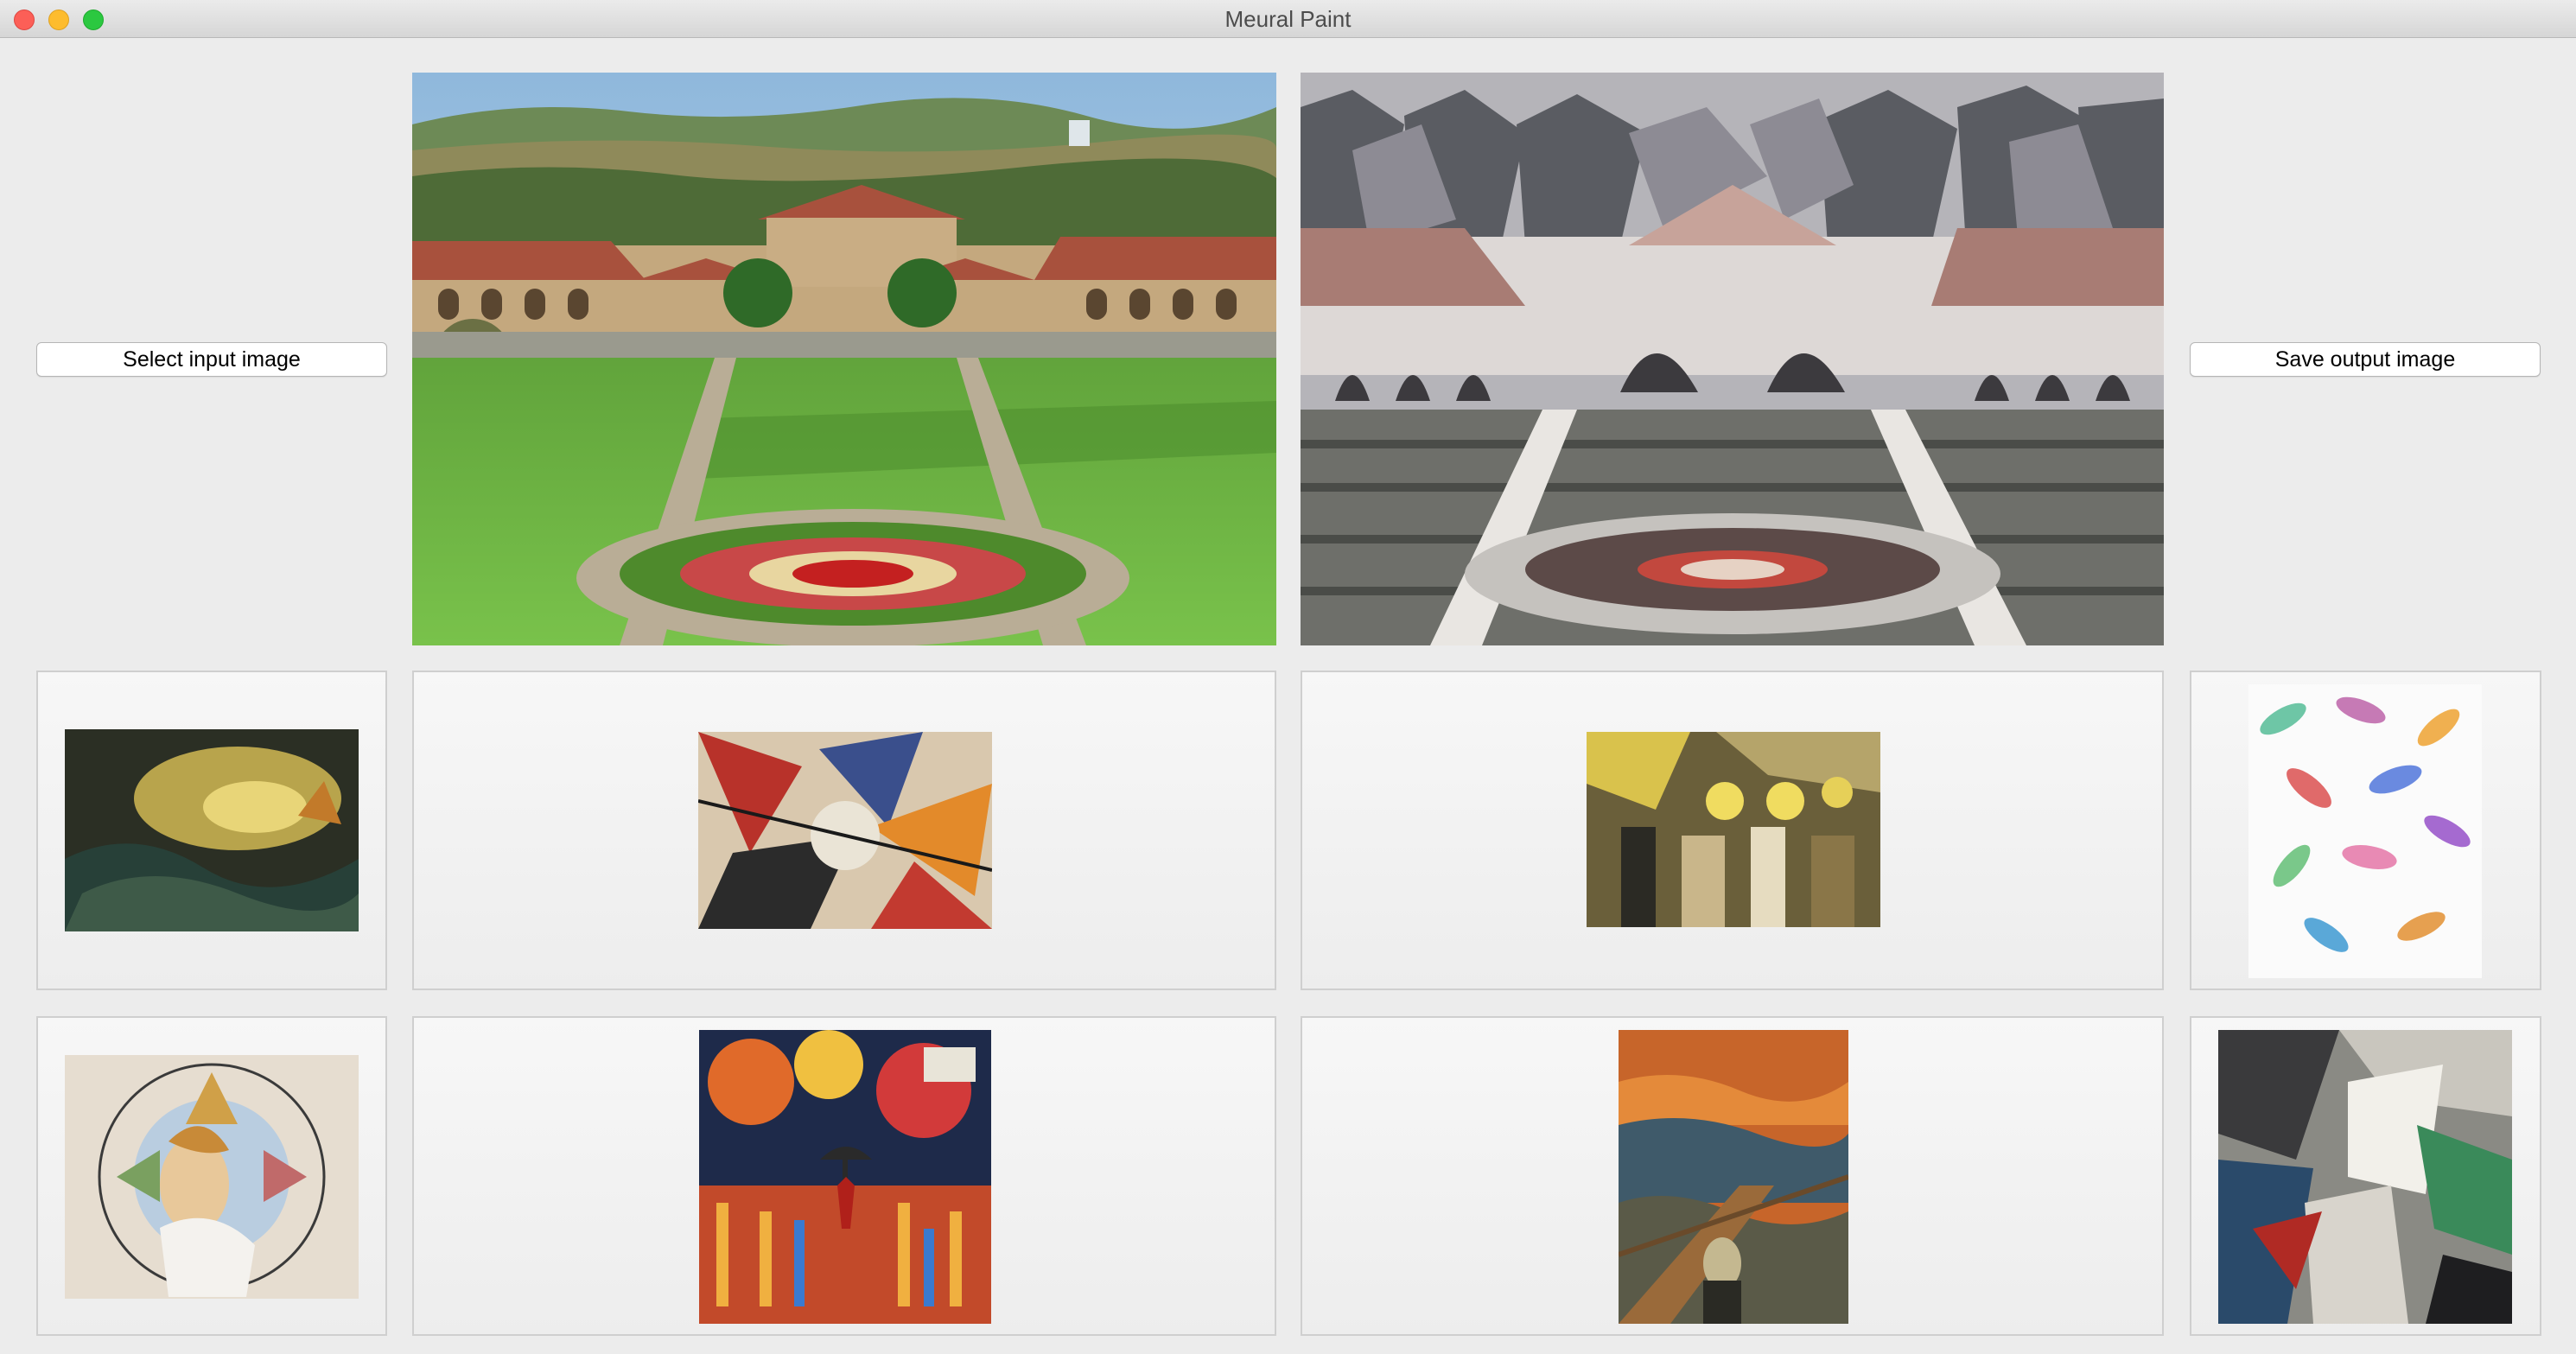 This screenshot has width=2576, height=1354. What do you see at coordinates (2366, 359) in the screenshot?
I see `save-output-image-button: Save output image` at bounding box center [2366, 359].